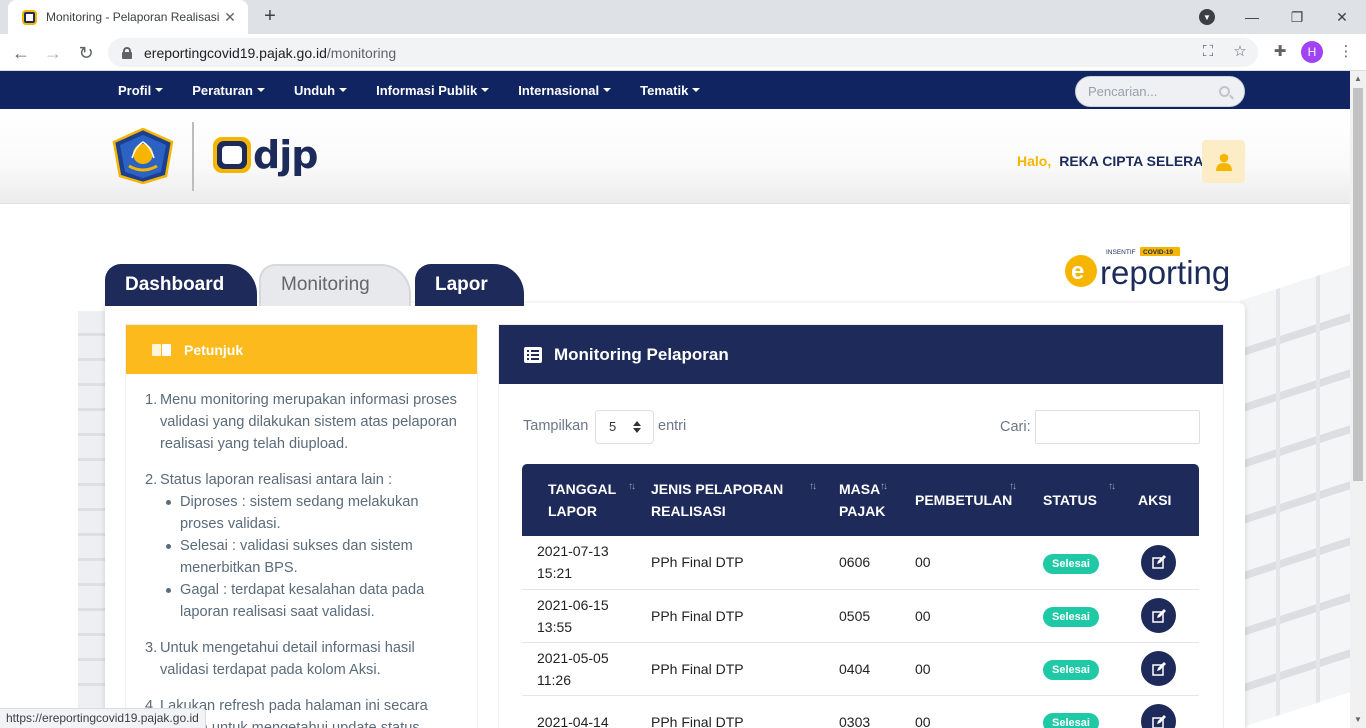 The image size is (1366, 728). Describe the element at coordinates (670, 90) in the screenshot. I see `menu-tematik: Tematik` at that location.